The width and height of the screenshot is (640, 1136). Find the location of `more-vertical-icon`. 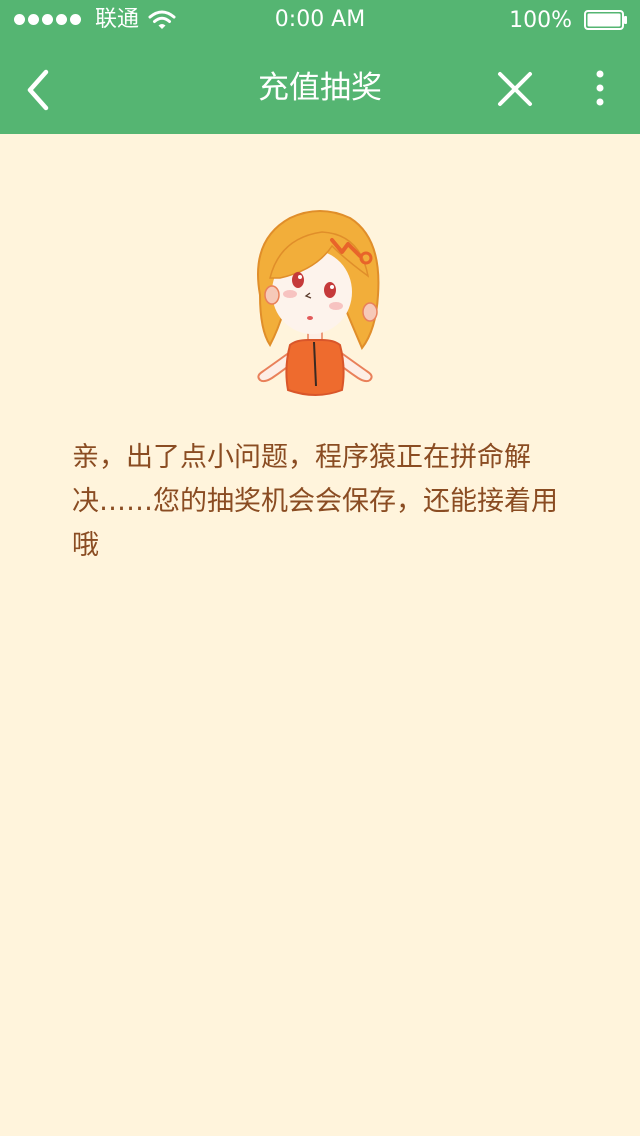

more-vertical-icon is located at coordinates (600, 90).